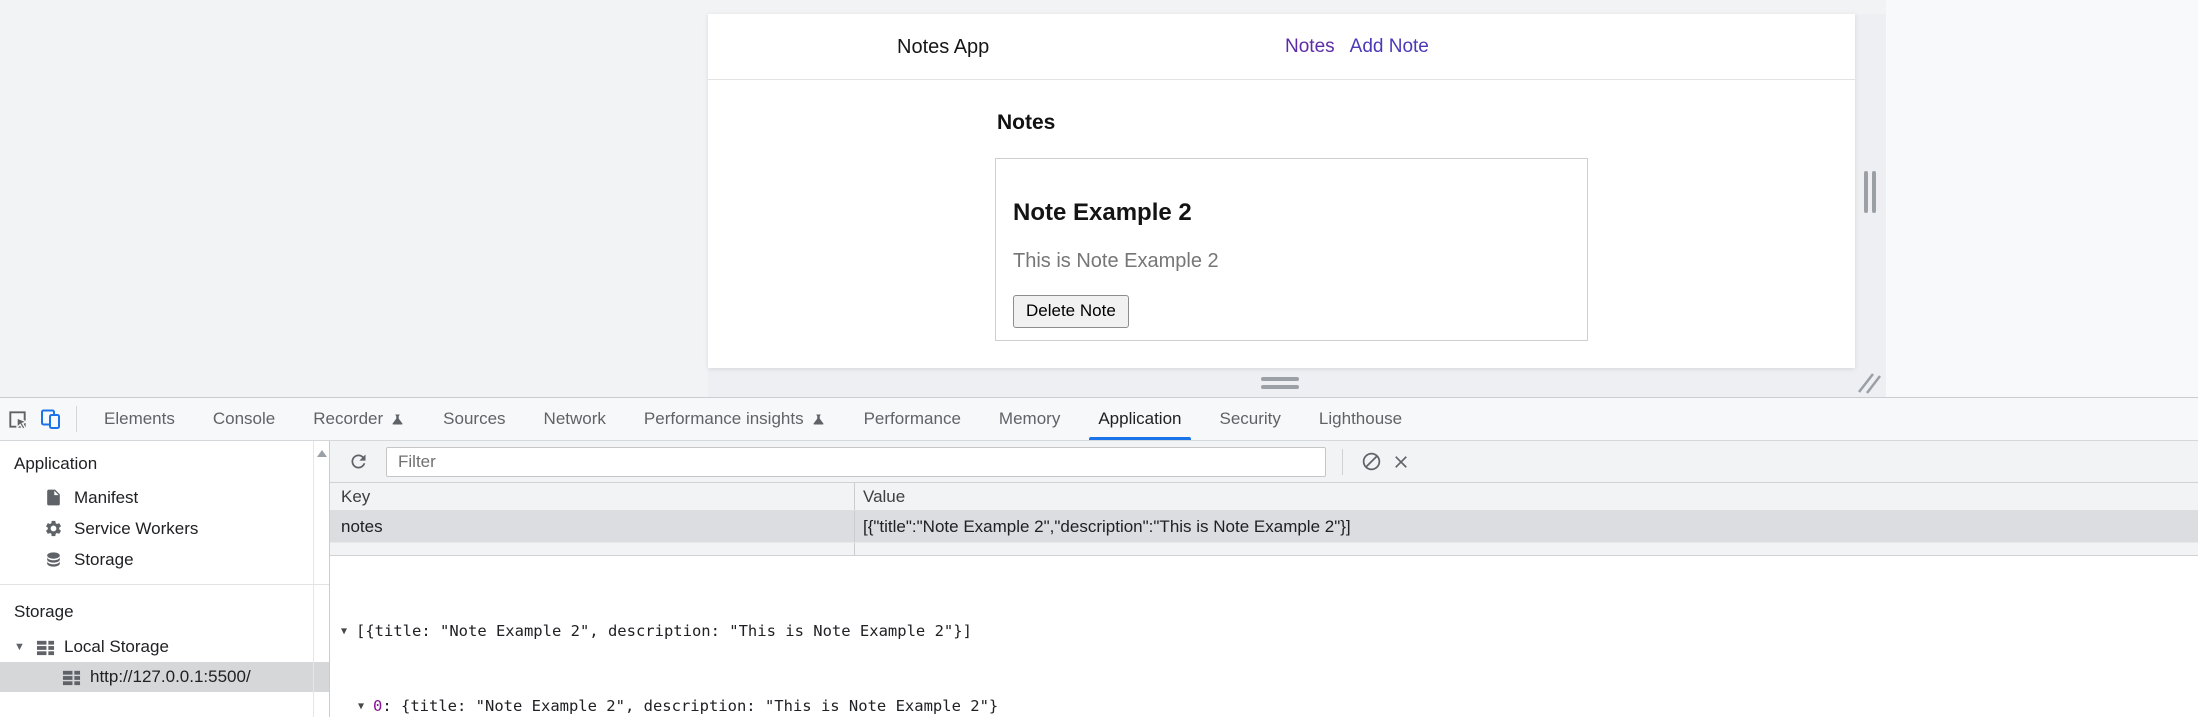 Image resolution: width=2198 pixels, height=717 pixels. I want to click on sidebar-section-storage: Storage, so click(44, 611).